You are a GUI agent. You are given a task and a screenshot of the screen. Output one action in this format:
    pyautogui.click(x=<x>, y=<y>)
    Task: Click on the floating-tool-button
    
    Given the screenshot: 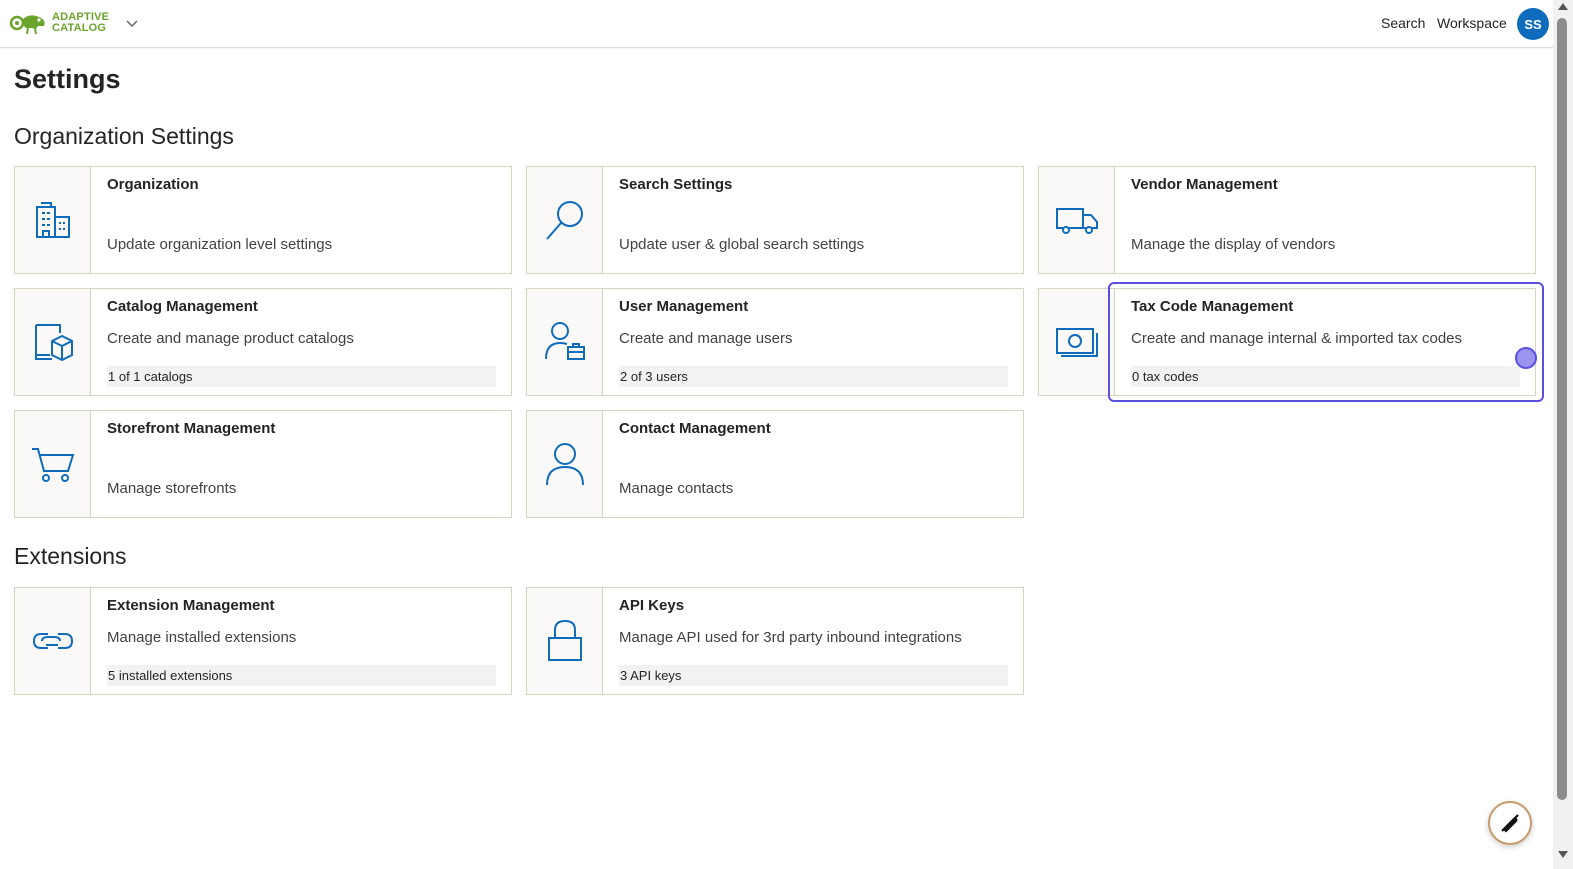 What is the action you would take?
    pyautogui.click(x=1510, y=823)
    